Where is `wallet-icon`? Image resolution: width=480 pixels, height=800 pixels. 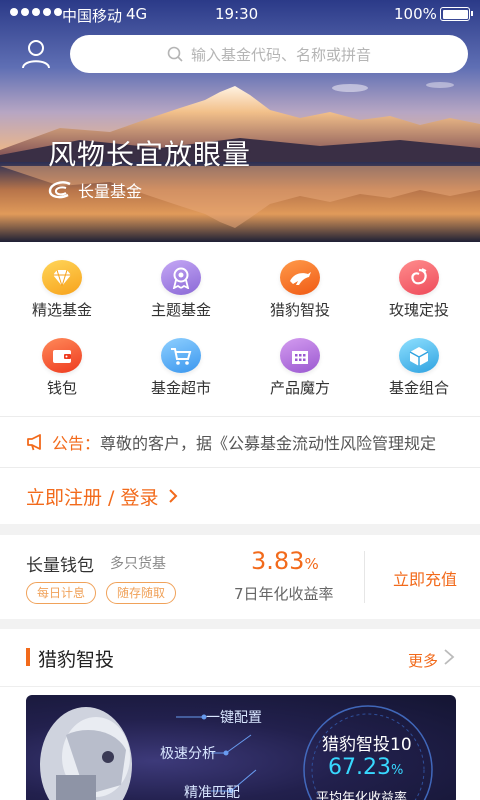 wallet-icon is located at coordinates (62, 355).